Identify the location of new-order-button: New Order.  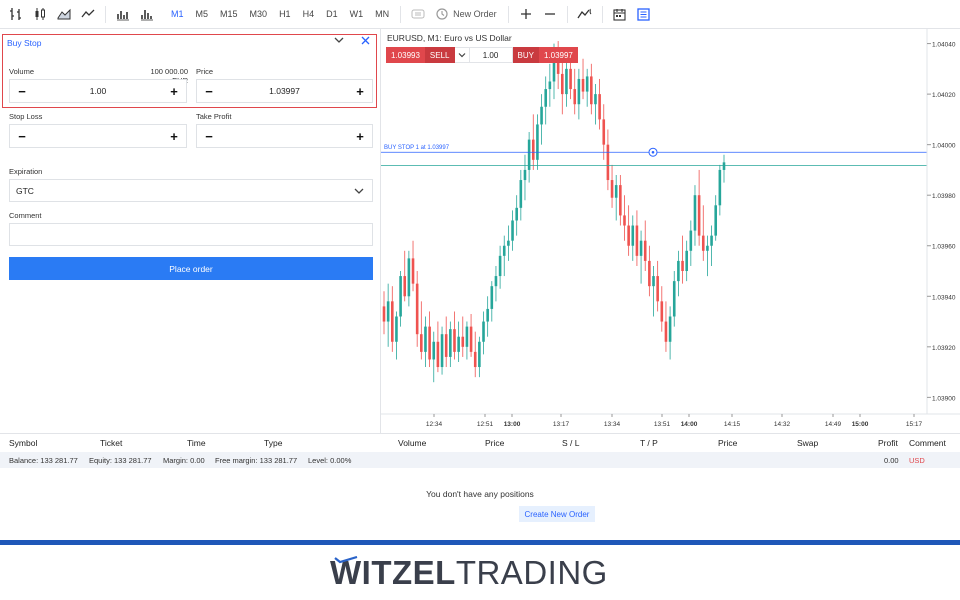
(466, 14).